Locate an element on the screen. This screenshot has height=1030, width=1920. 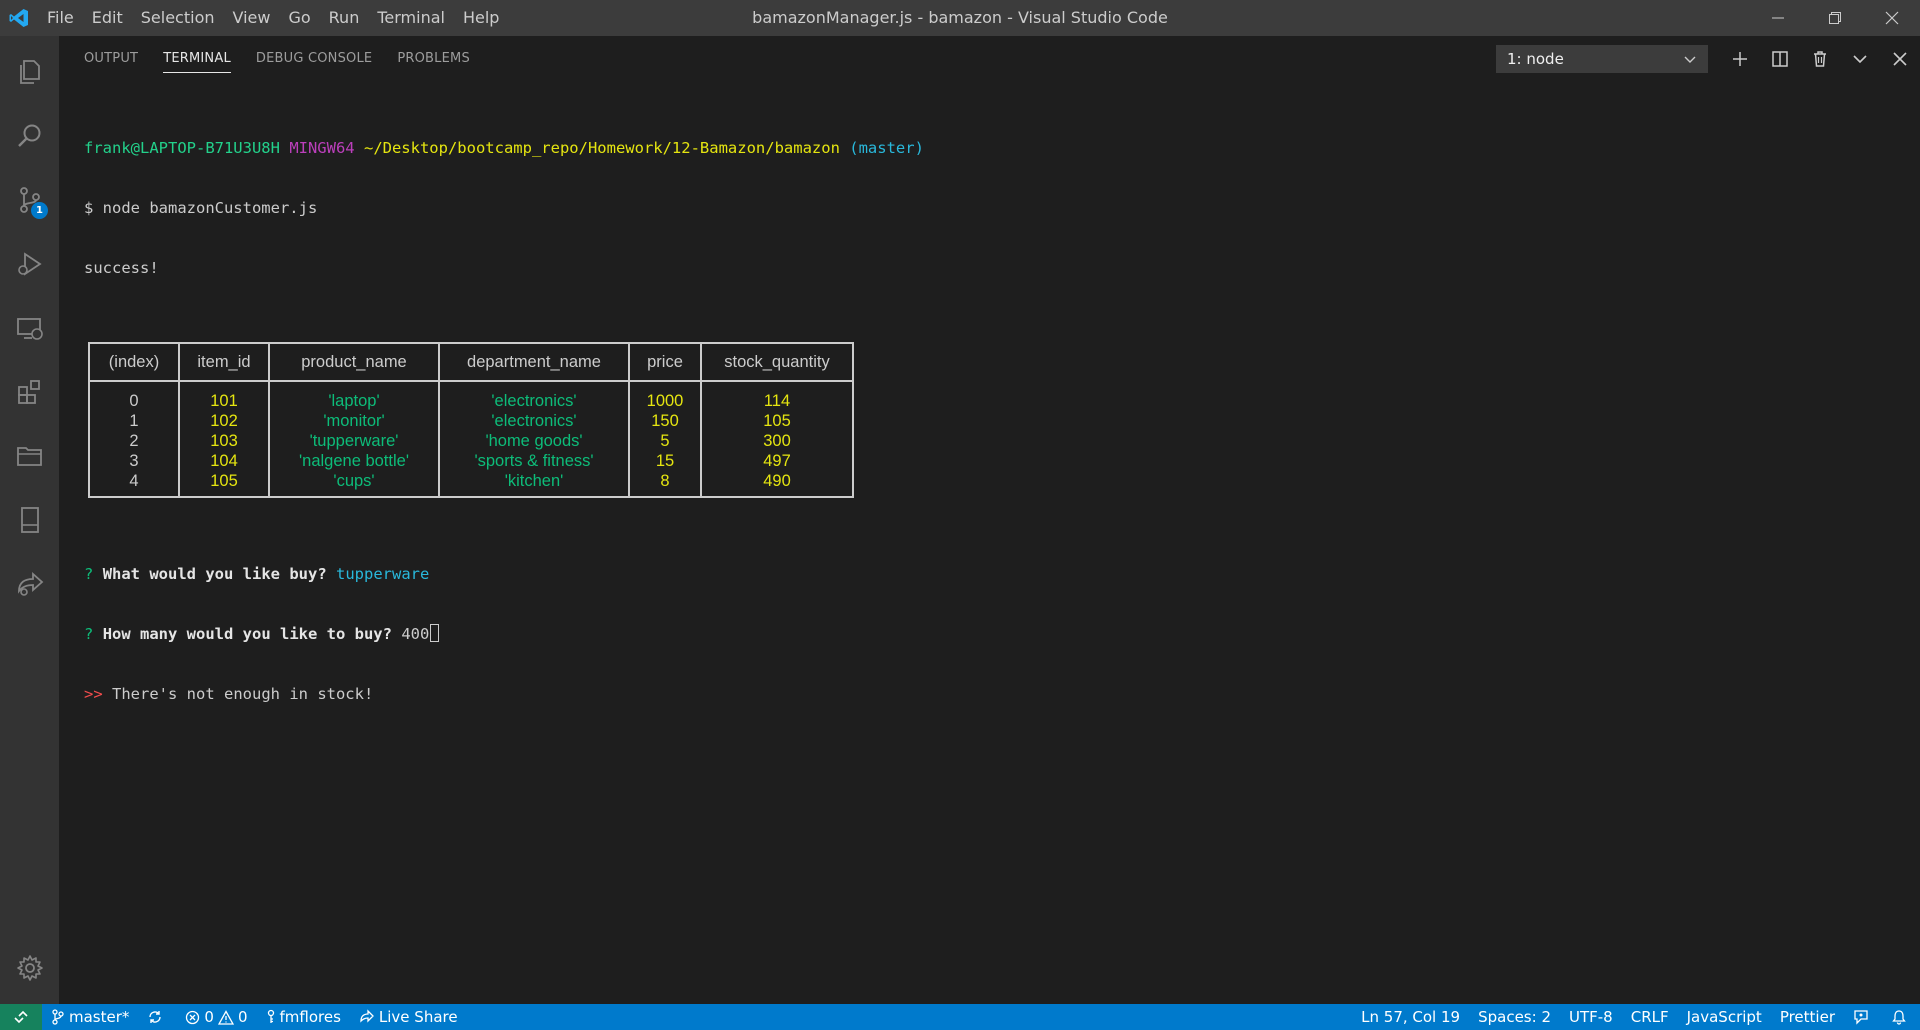
language-mode: JavaScript is located at coordinates (1724, 1017).